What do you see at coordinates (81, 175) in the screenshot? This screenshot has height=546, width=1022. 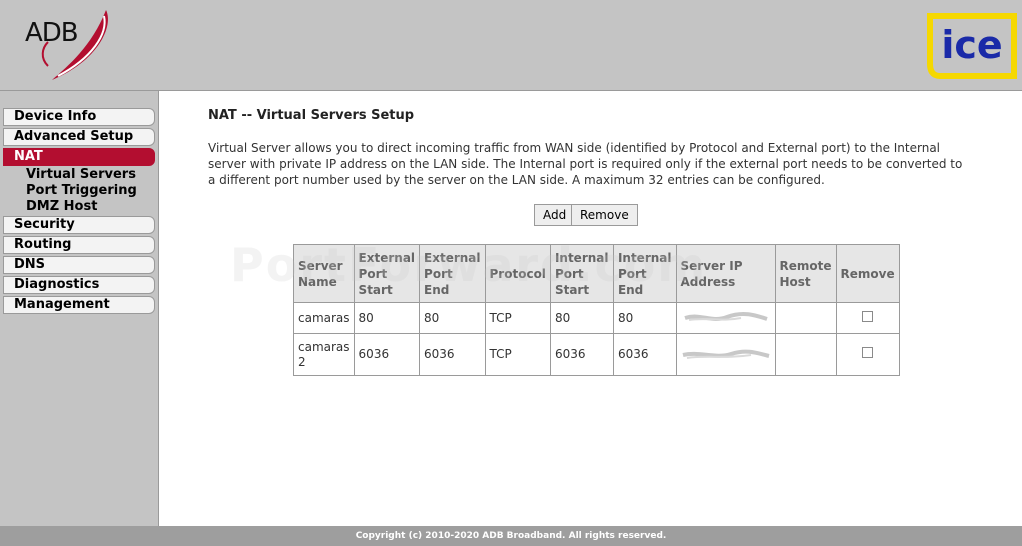 I see `sidebar-subitem-virtual-servers: Virtual Servers` at bounding box center [81, 175].